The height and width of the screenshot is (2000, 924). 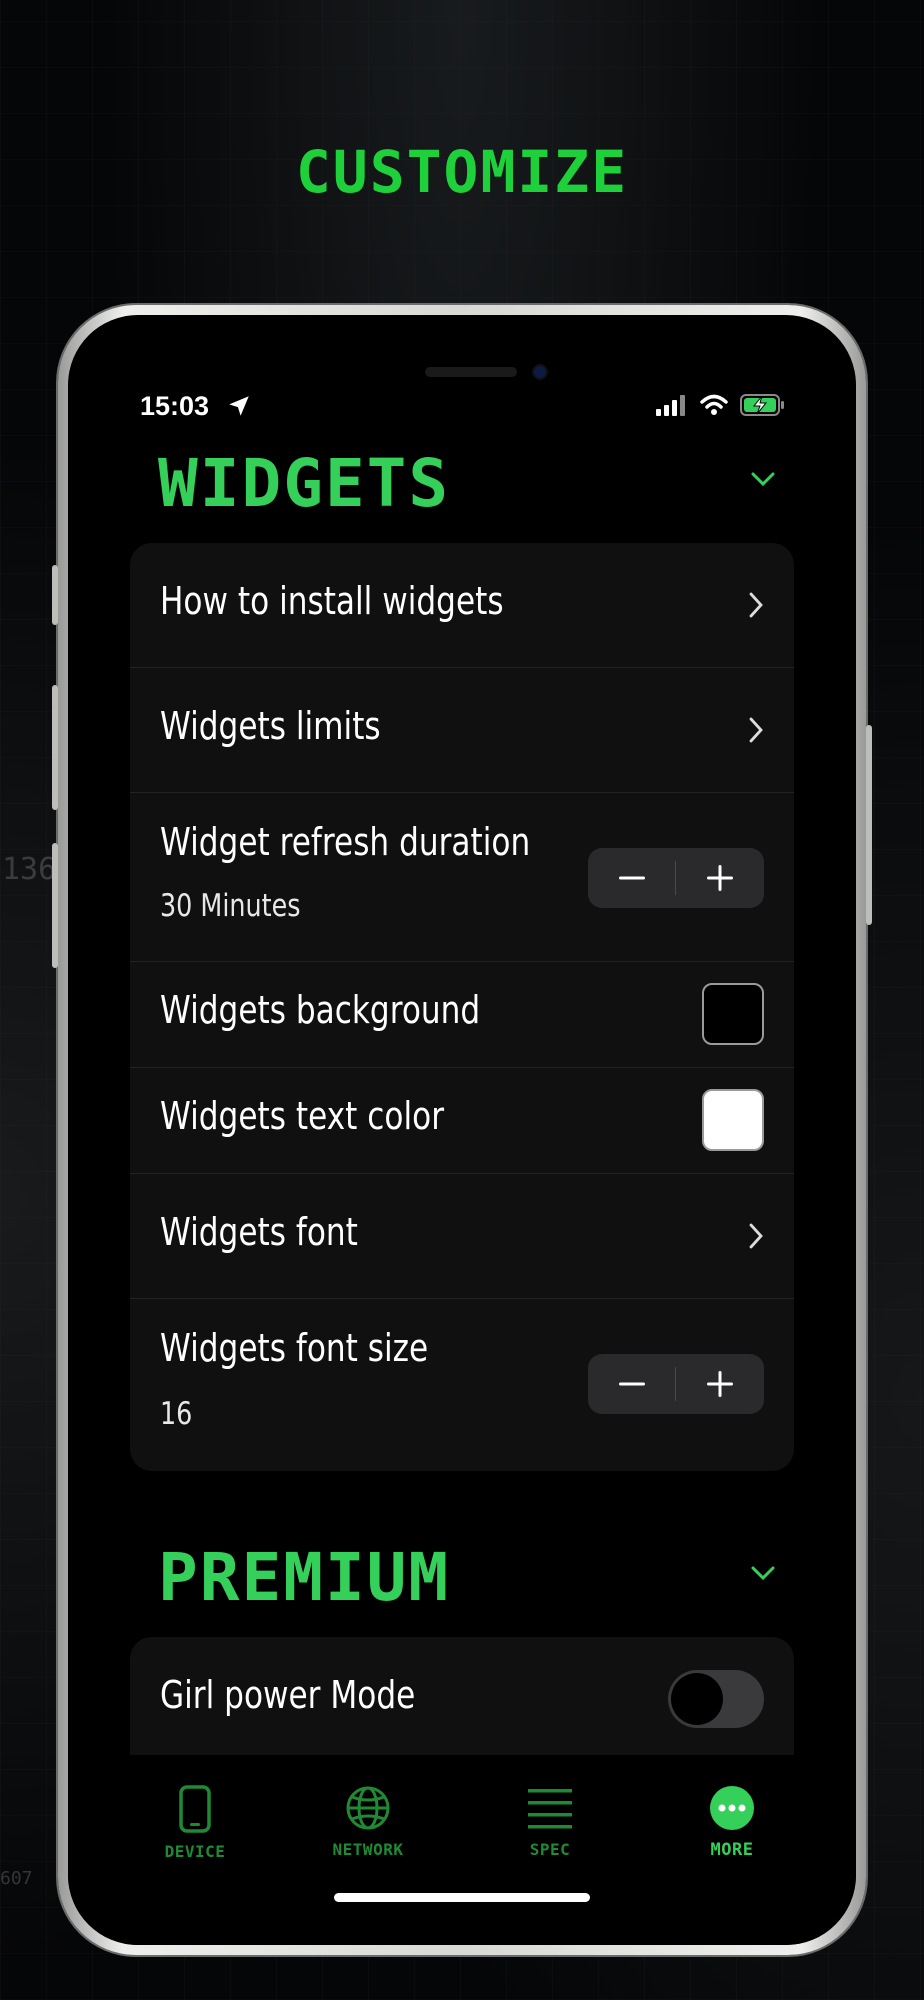 I want to click on row-label: Widget refresh duration, so click(x=345, y=842).